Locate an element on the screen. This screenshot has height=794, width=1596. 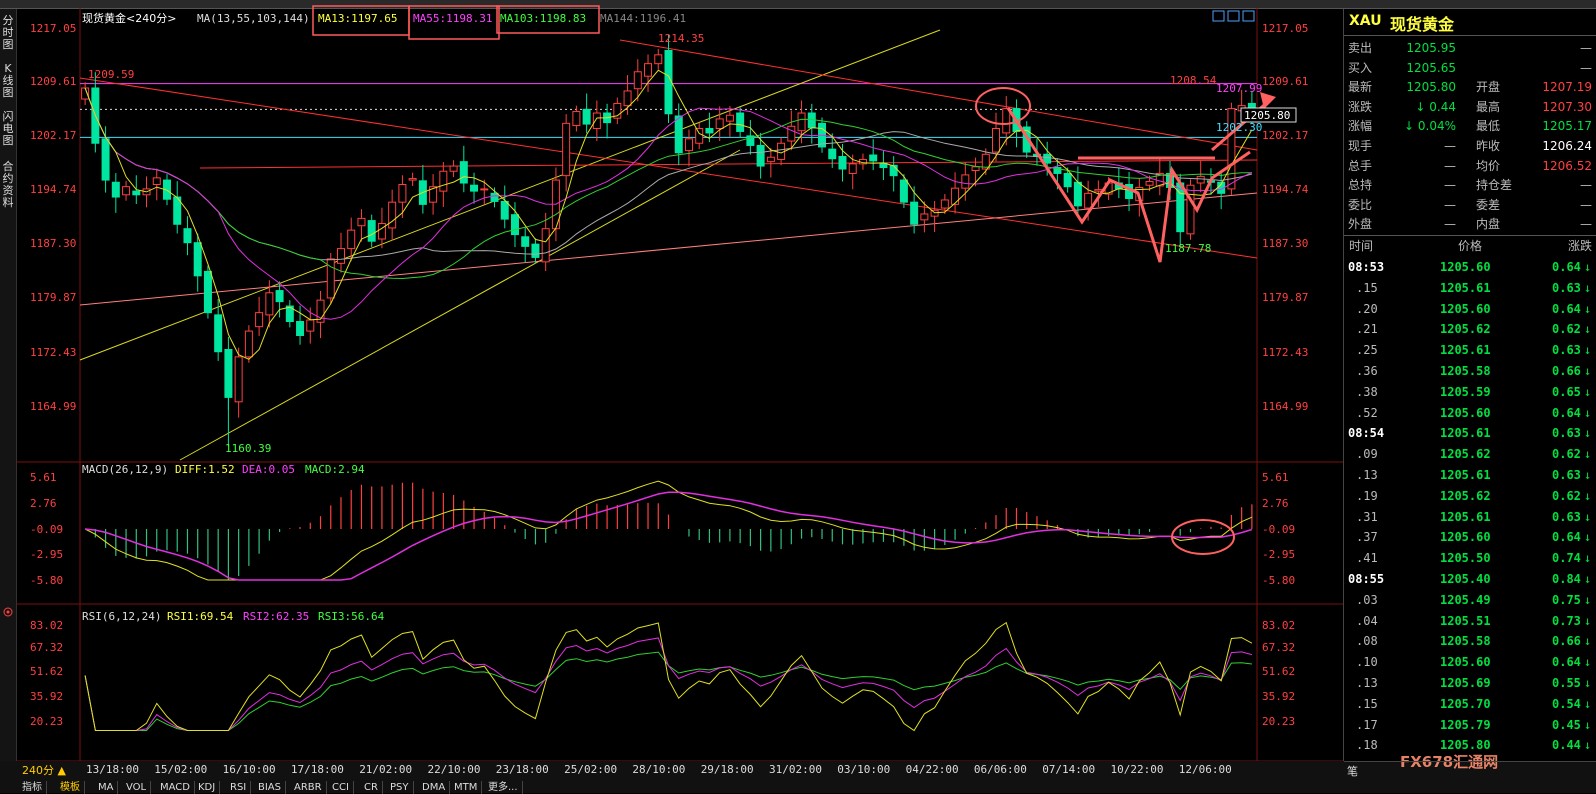
trade-change: 0.74 is located at coordinates (1566, 558).